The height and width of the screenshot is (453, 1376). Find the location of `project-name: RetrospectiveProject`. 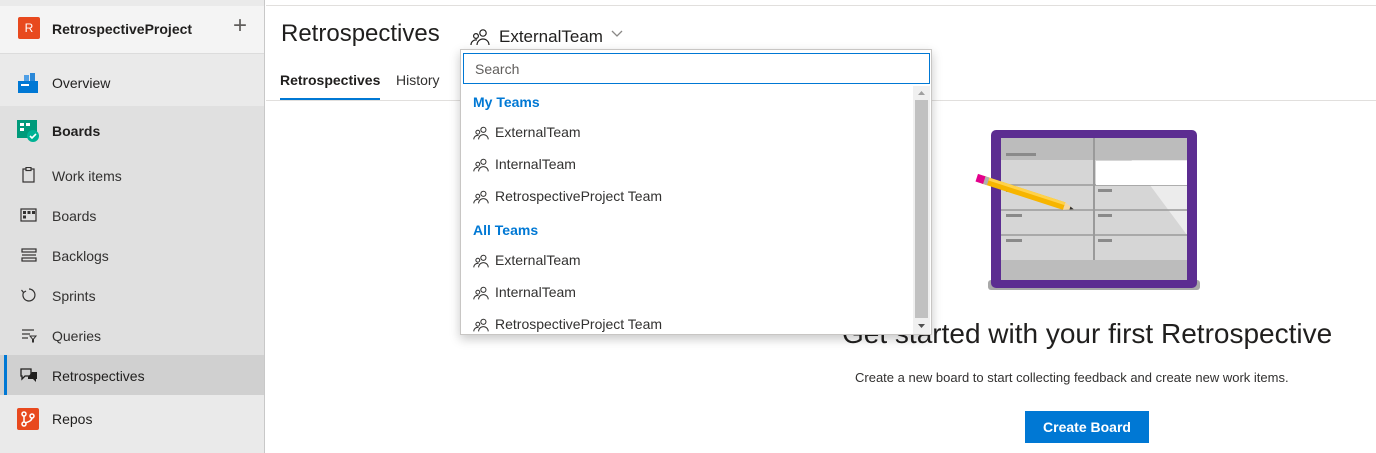

project-name: RetrospectiveProject is located at coordinates (122, 29).